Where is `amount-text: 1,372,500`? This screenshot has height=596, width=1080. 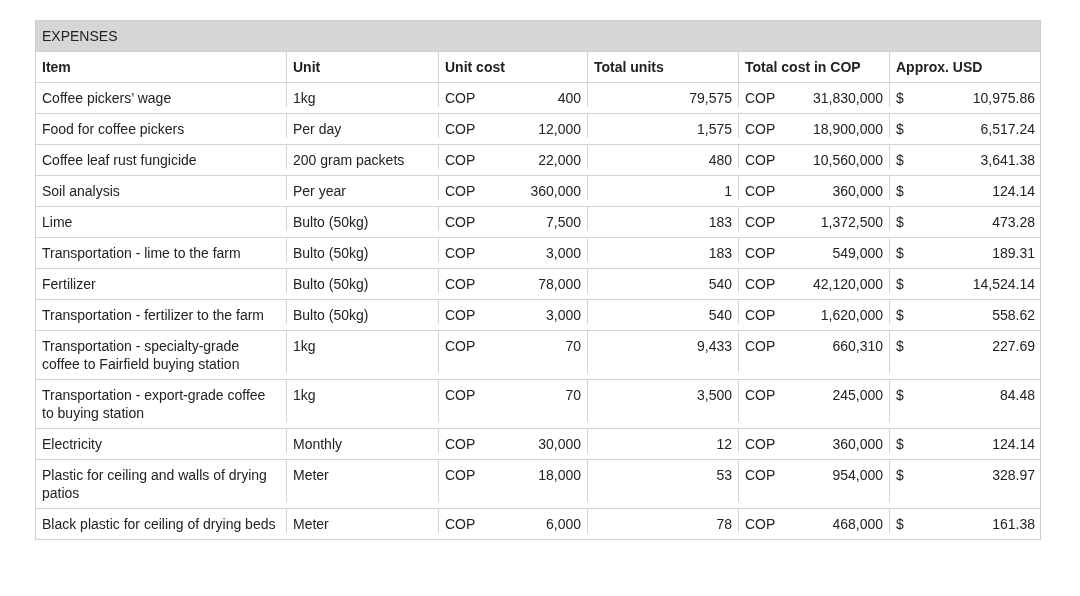 amount-text: 1,372,500 is located at coordinates (851, 222).